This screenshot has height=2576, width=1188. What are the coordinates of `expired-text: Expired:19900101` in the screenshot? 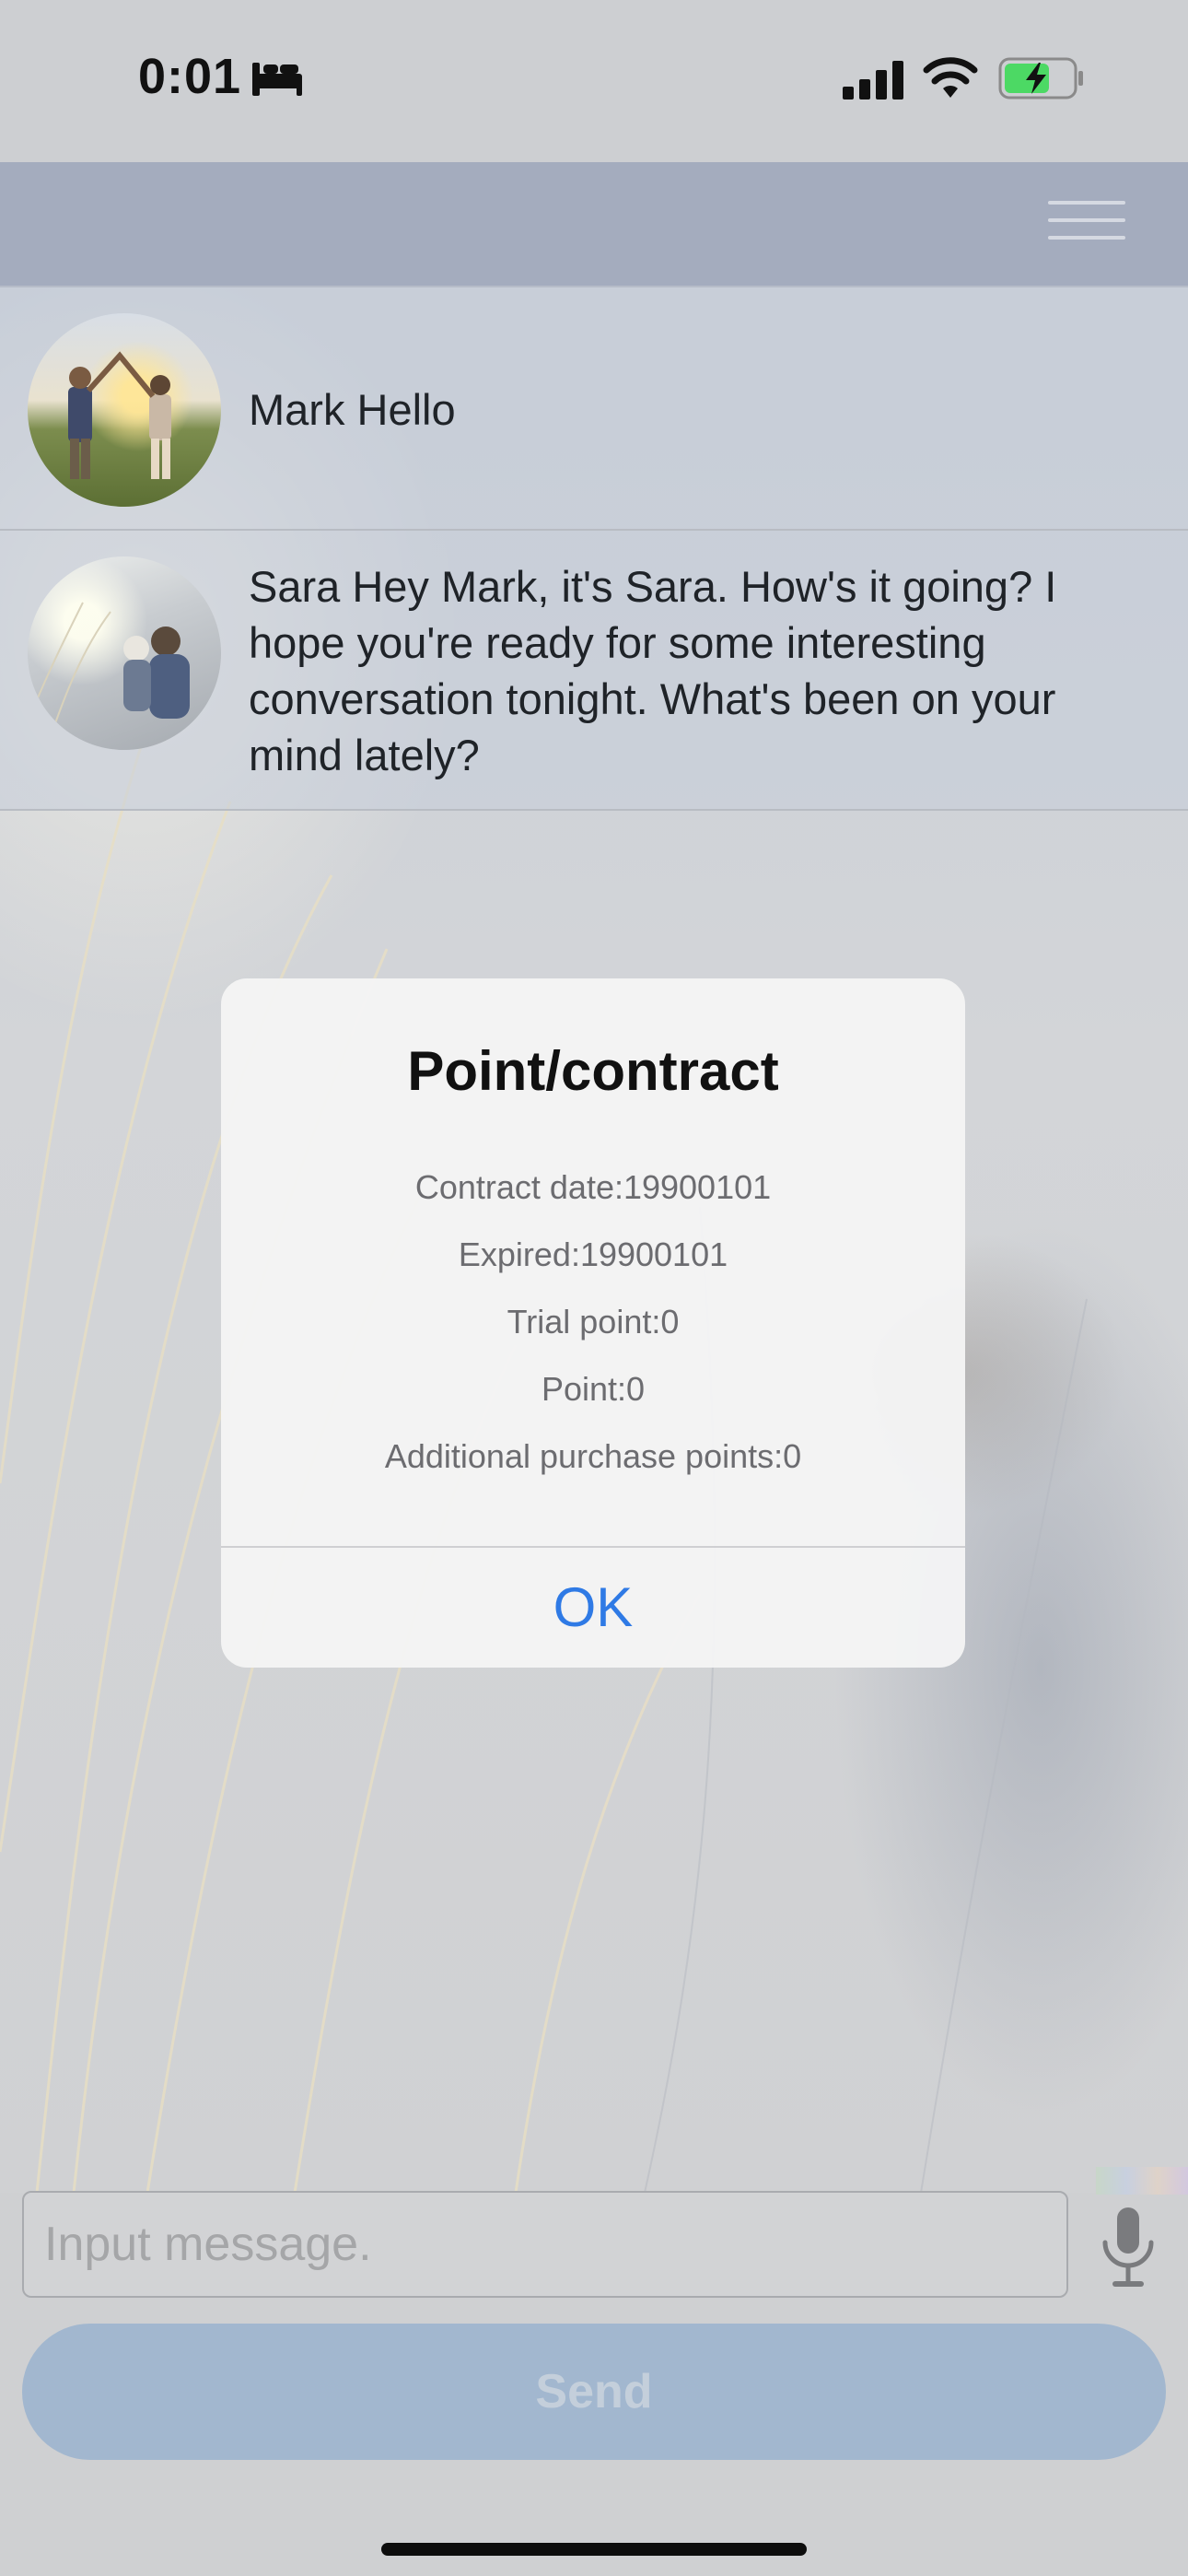 It's located at (593, 1254).